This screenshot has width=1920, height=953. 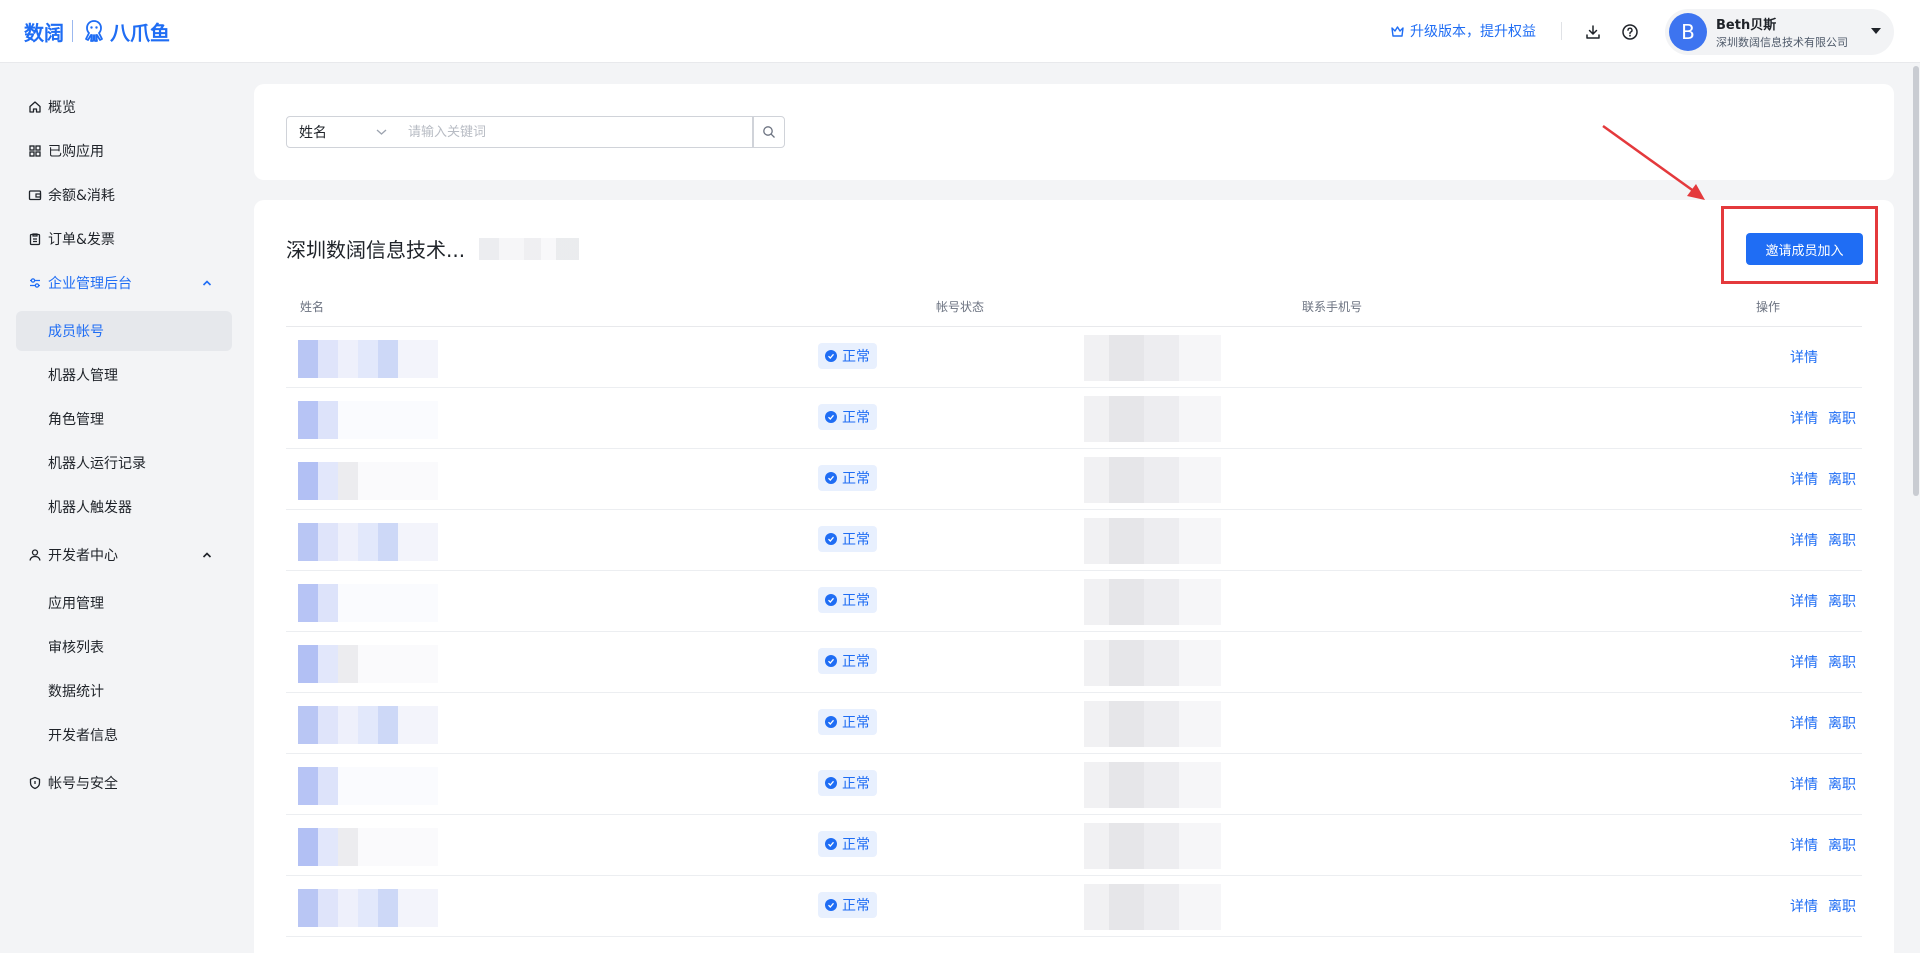 What do you see at coordinates (72, 31) in the screenshot?
I see `logo-divider` at bounding box center [72, 31].